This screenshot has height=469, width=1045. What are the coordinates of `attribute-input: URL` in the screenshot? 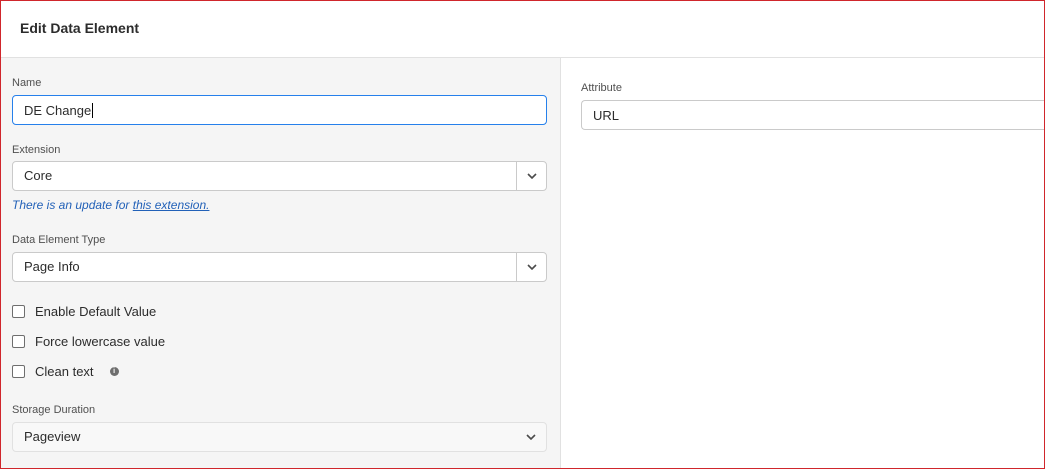 It's located at (812, 115).